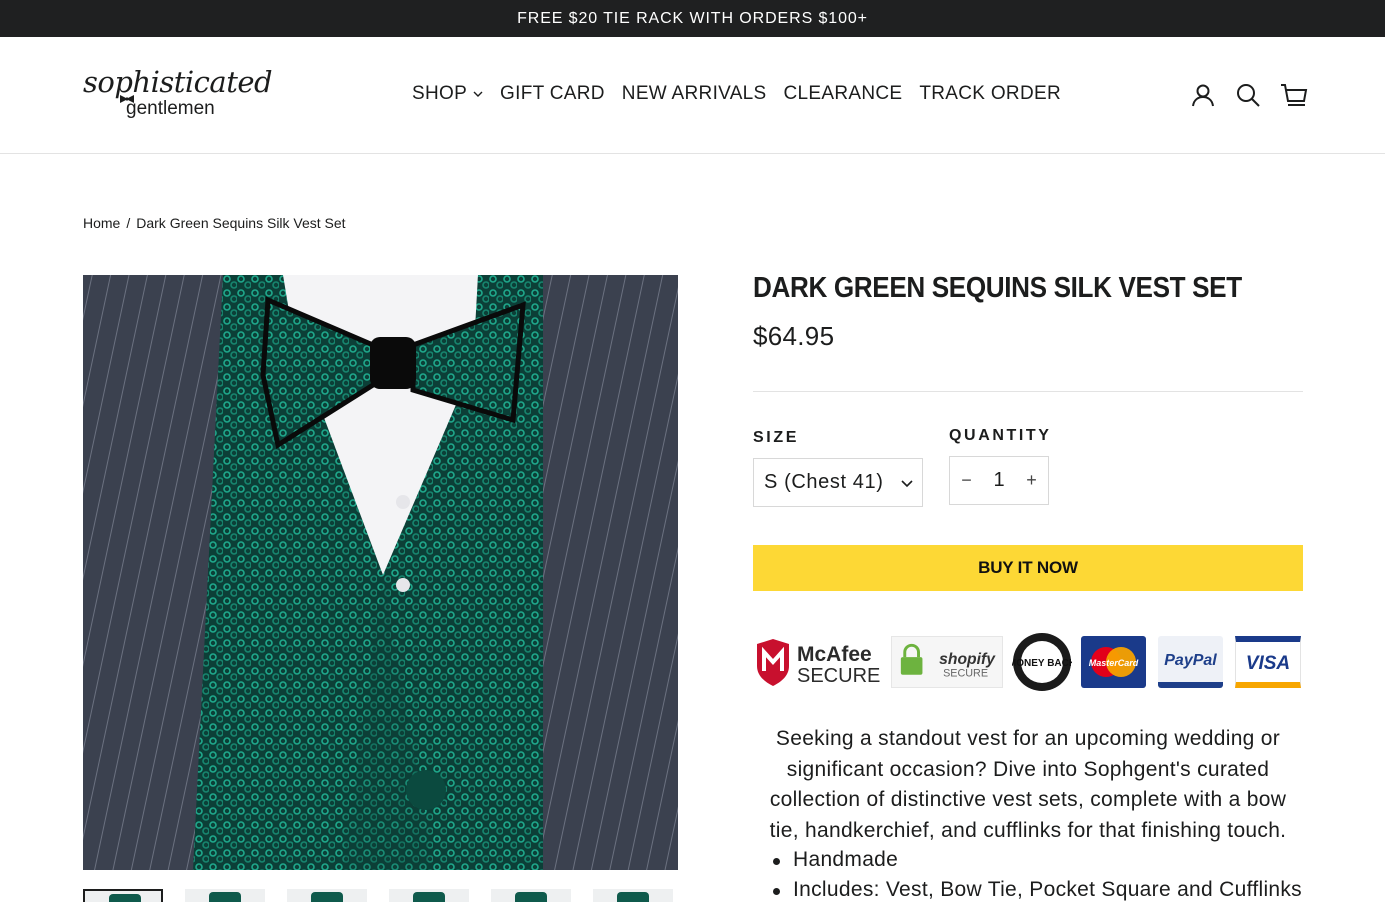  I want to click on divider, so click(1028, 391).